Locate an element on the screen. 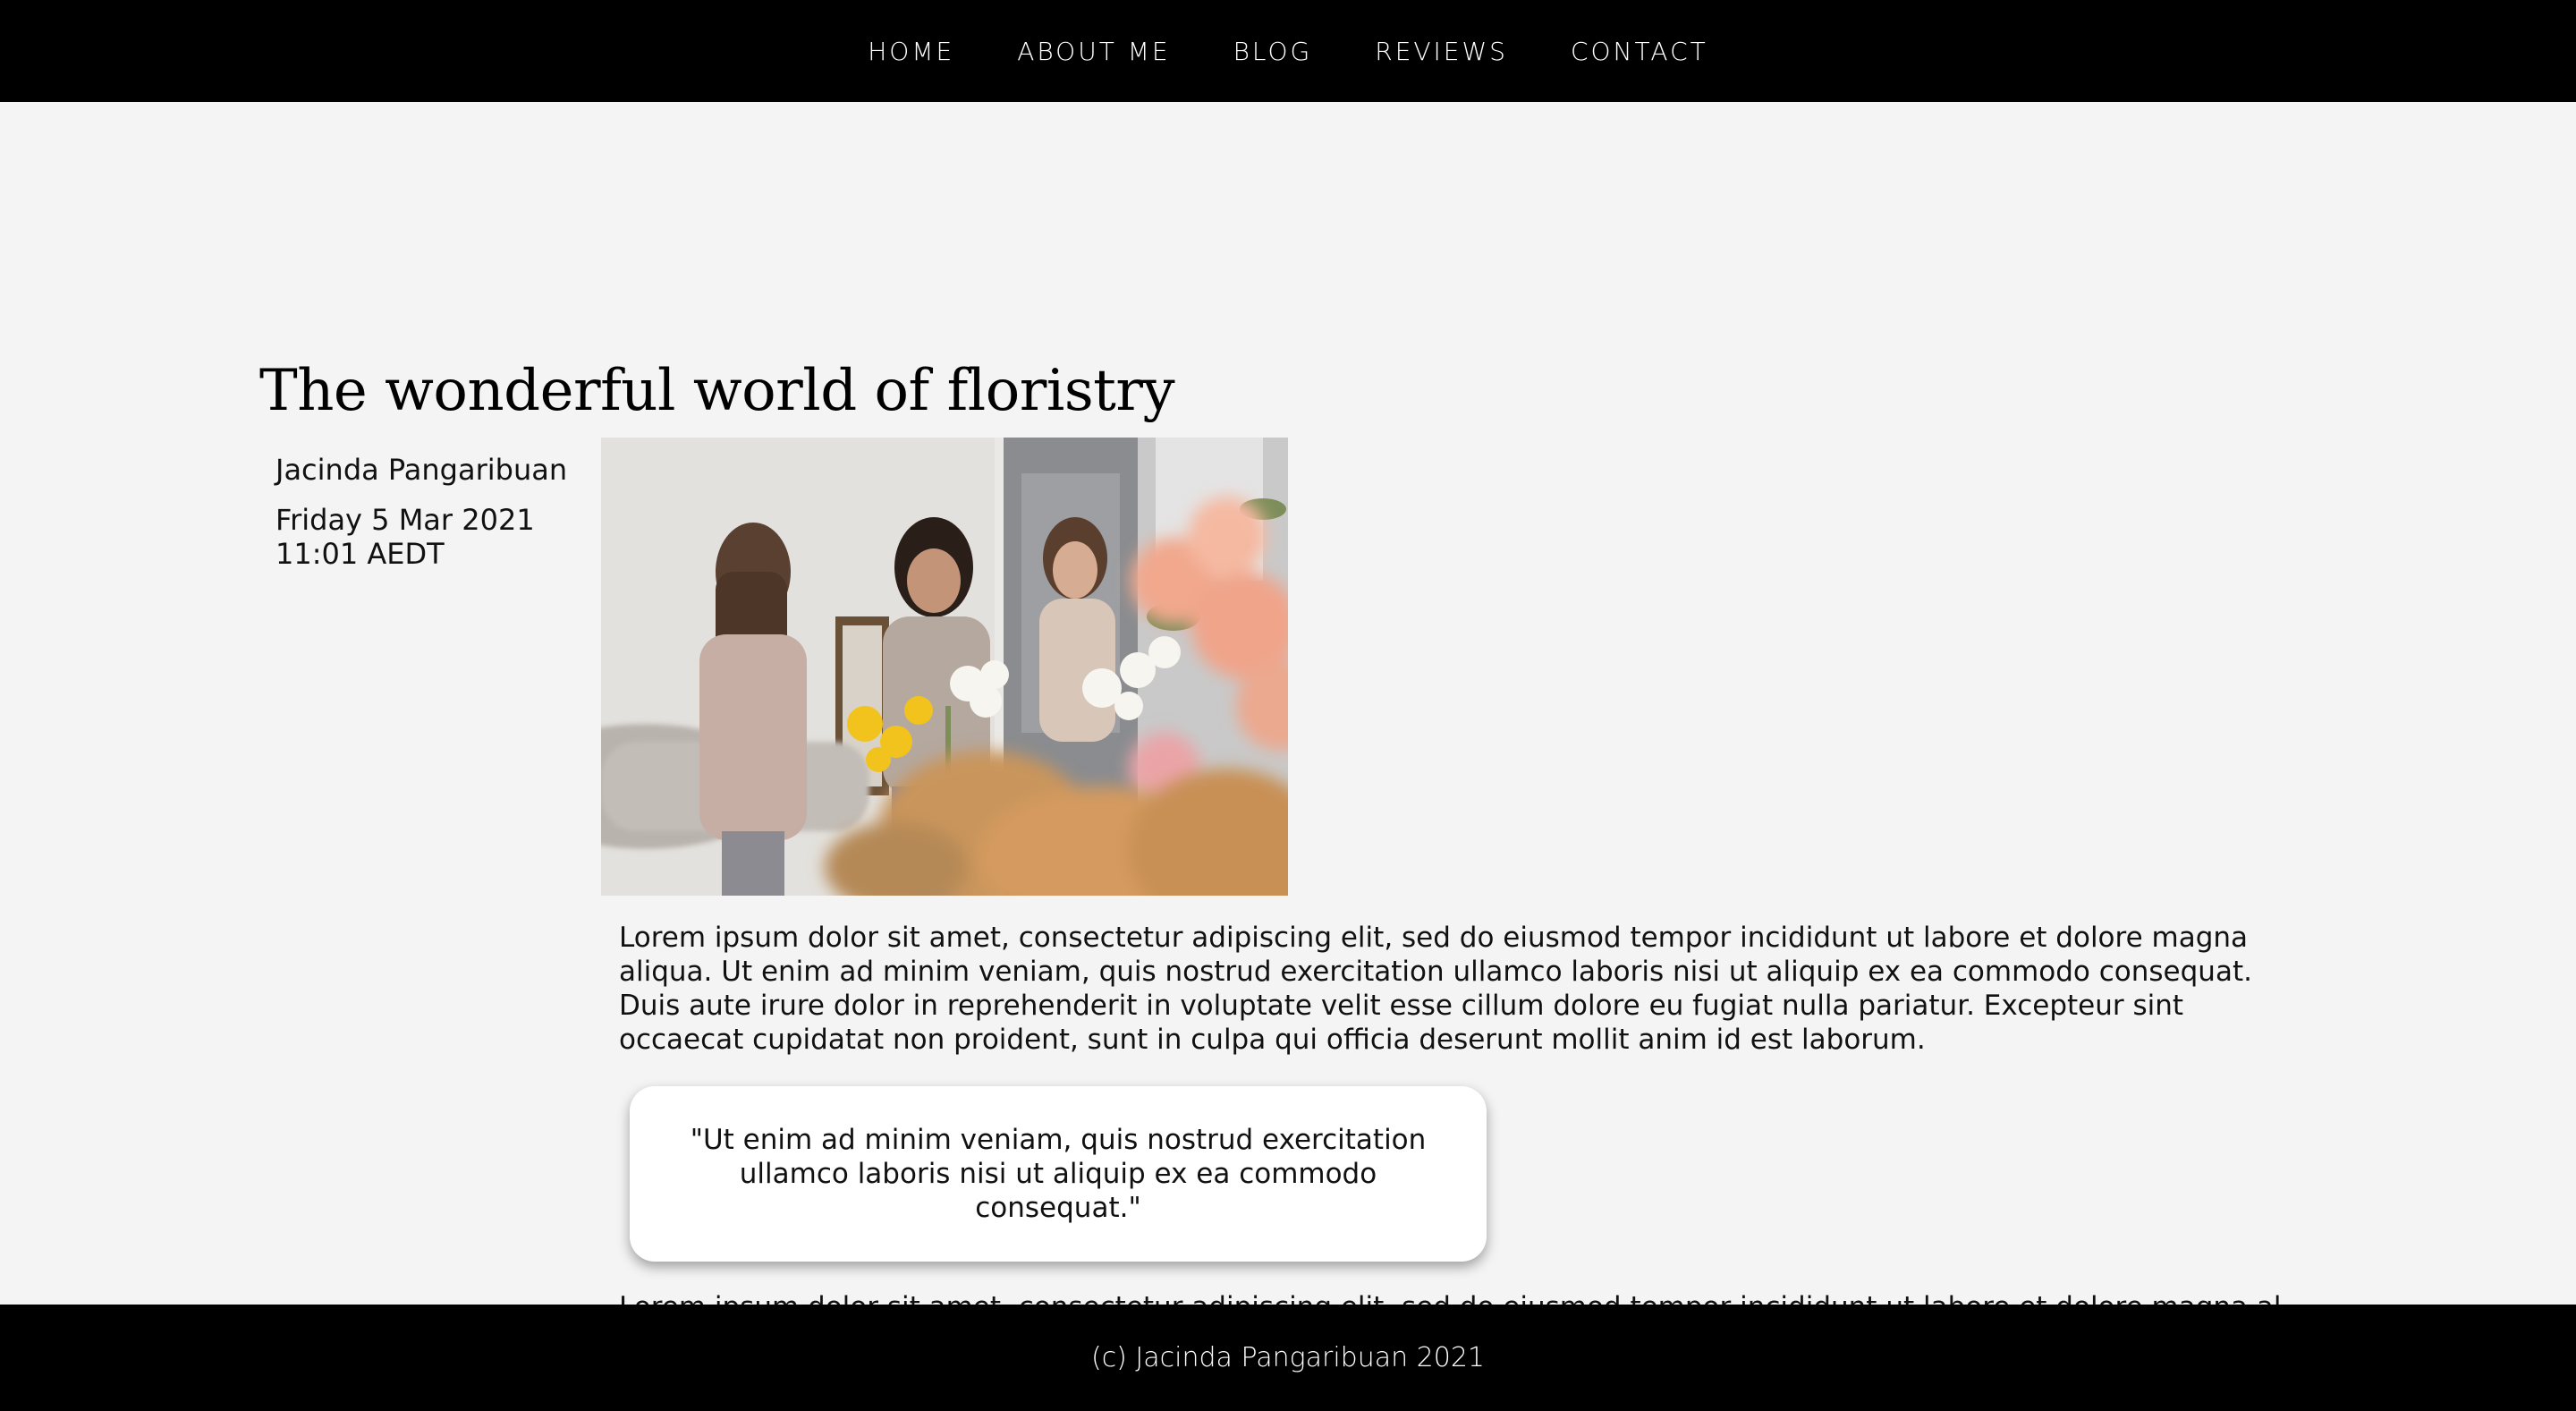 The image size is (2576, 1411). nav-contact-link: CONTACT is located at coordinates (1639, 51).